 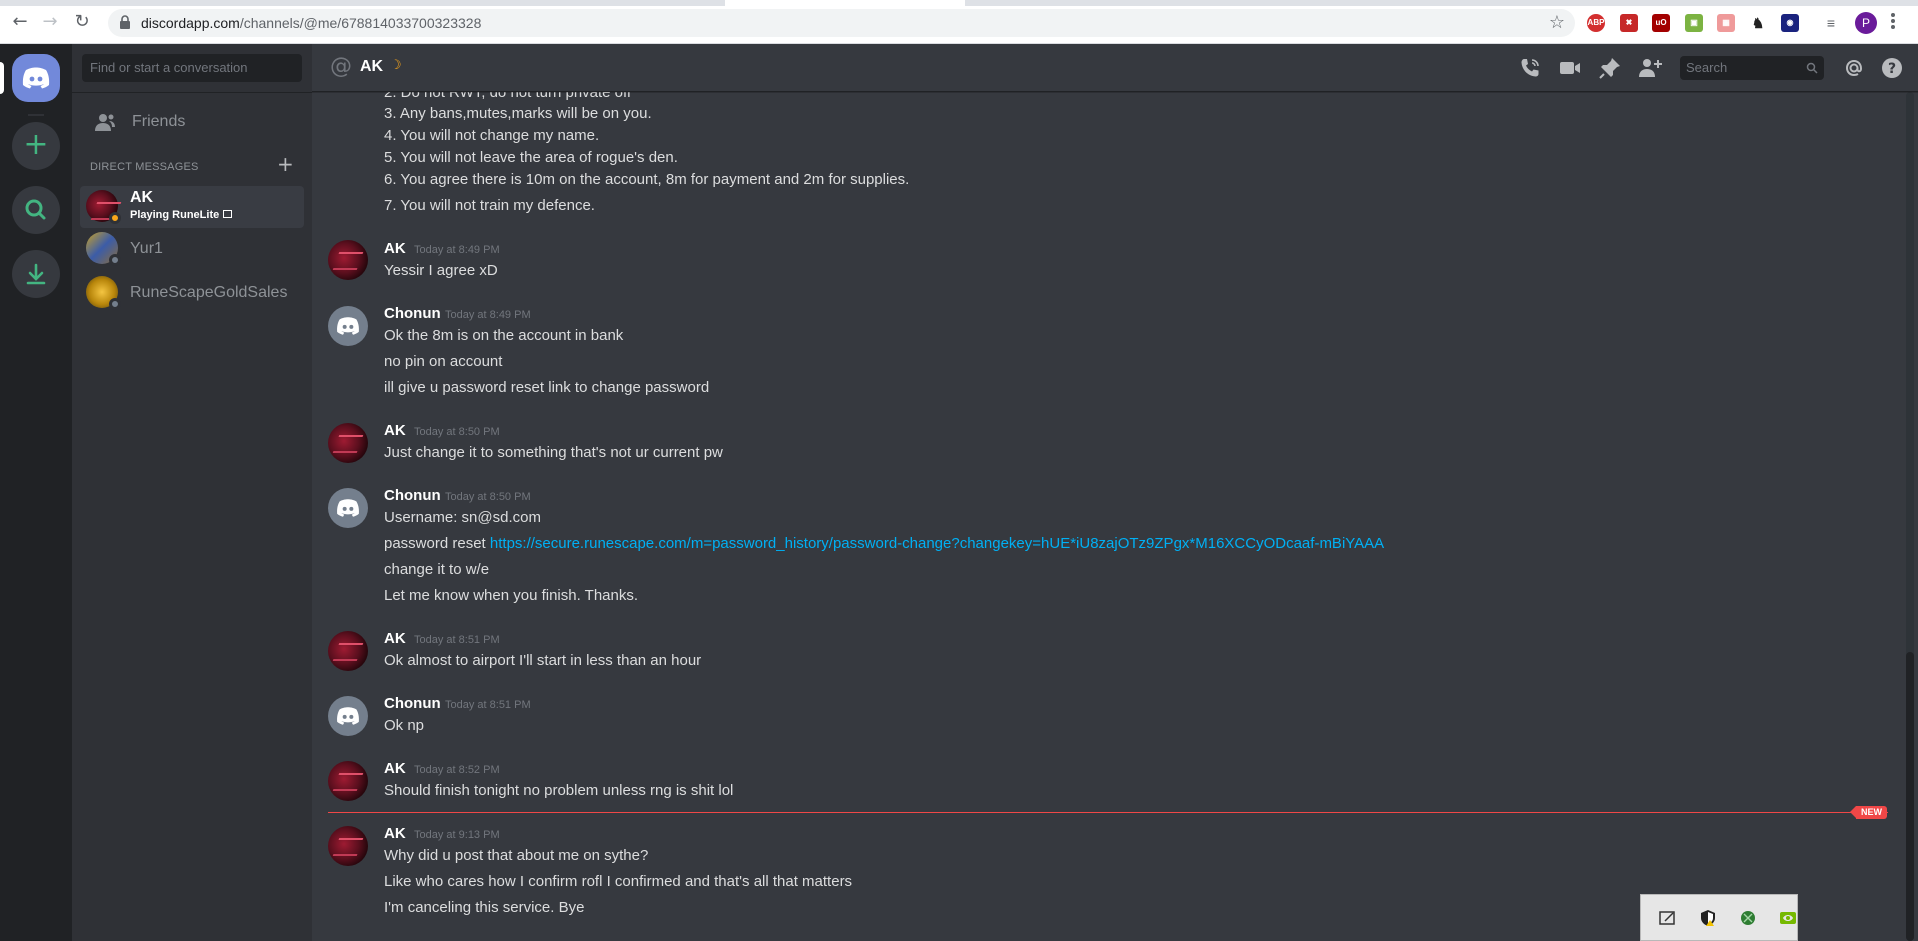 What do you see at coordinates (1570, 68) in the screenshot?
I see `start-video-call-icon` at bounding box center [1570, 68].